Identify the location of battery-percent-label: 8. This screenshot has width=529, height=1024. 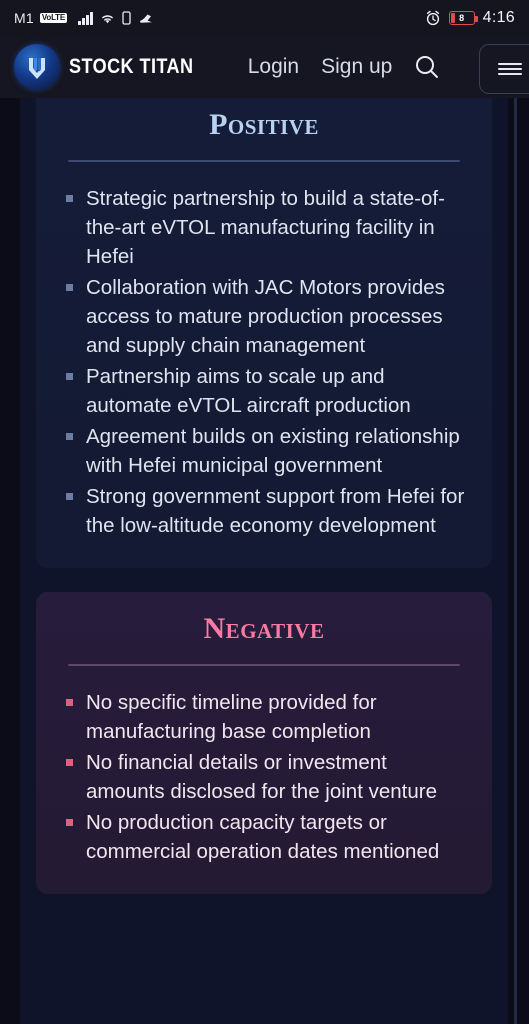
(462, 18).